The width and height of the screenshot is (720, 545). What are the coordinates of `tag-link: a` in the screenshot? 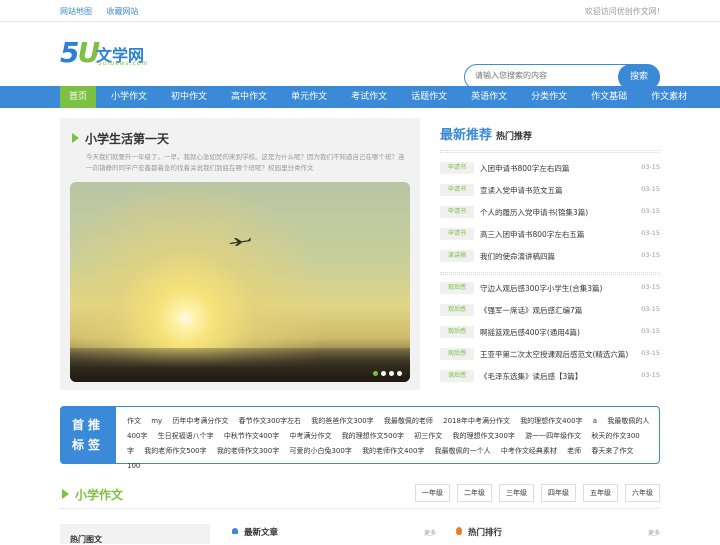 It's located at (595, 421).